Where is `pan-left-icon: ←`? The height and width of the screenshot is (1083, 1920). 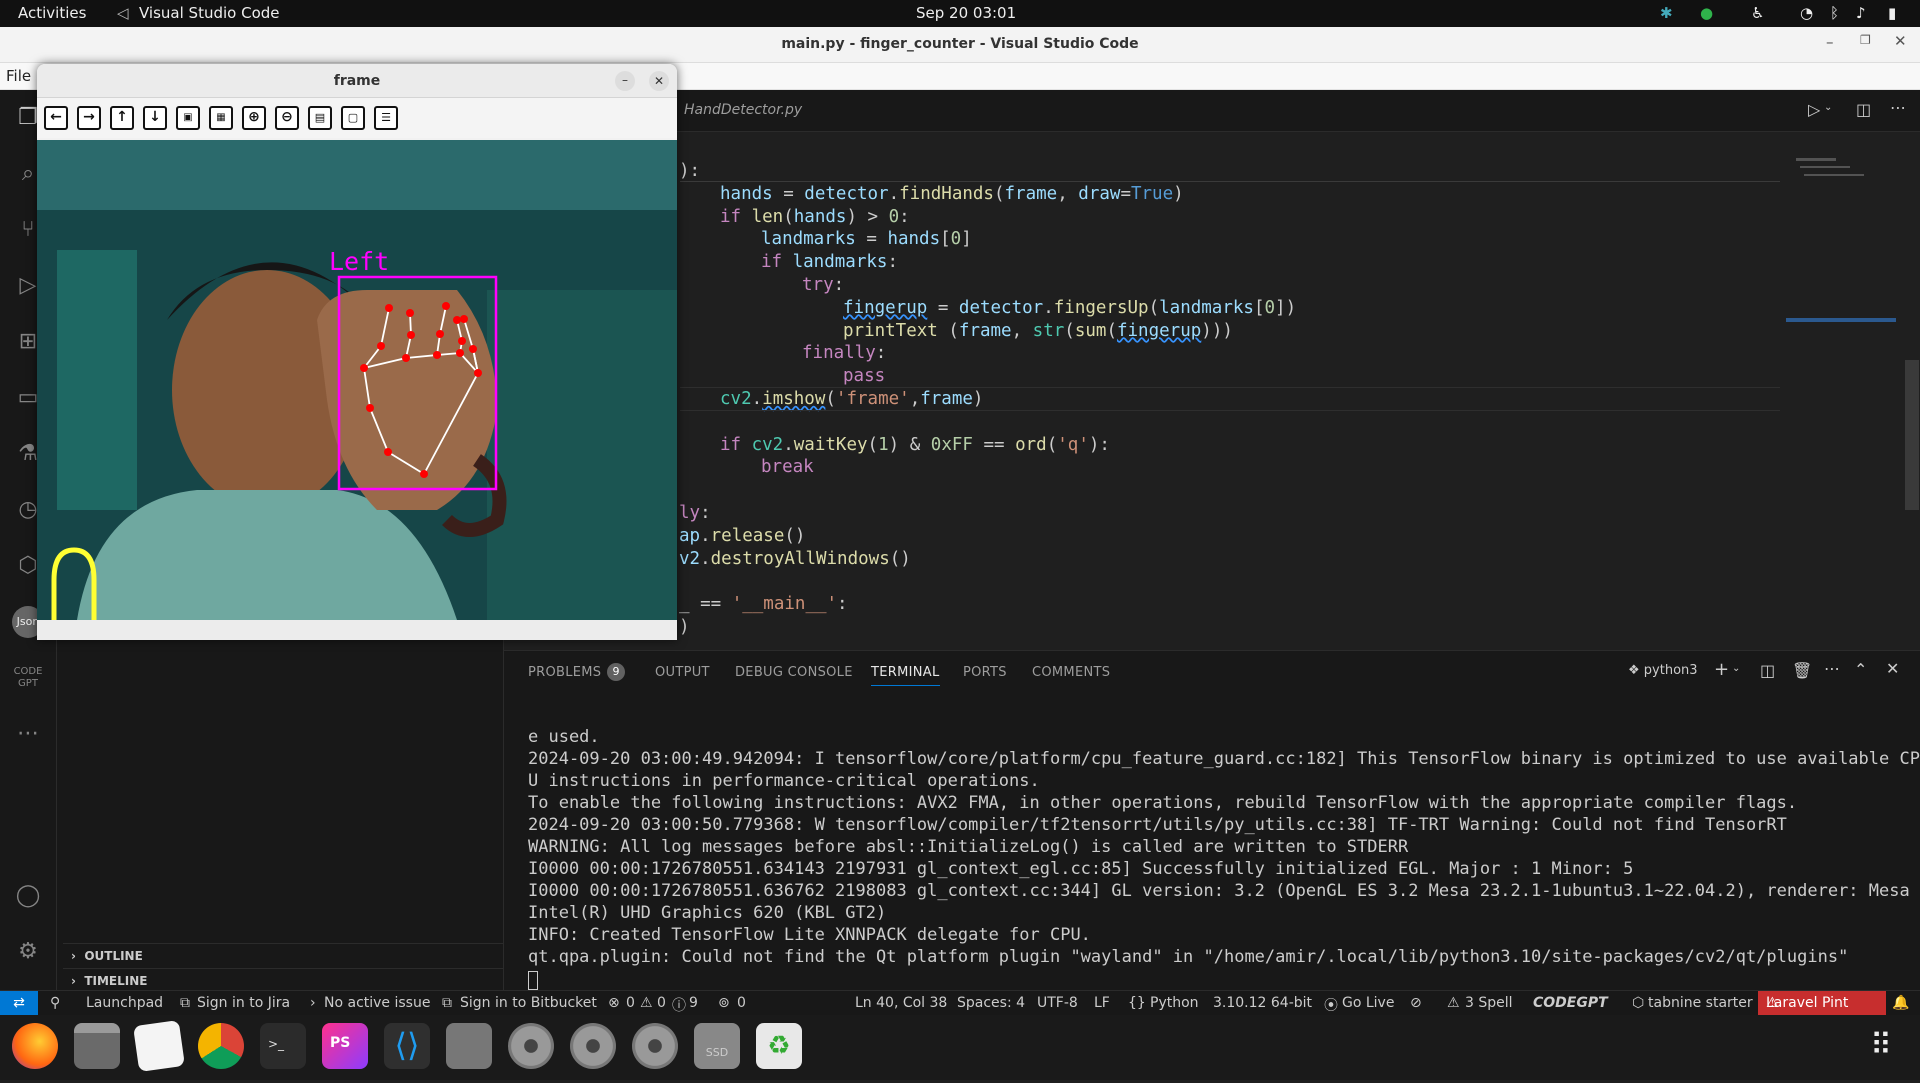
pan-left-icon: ← is located at coordinates (56, 118).